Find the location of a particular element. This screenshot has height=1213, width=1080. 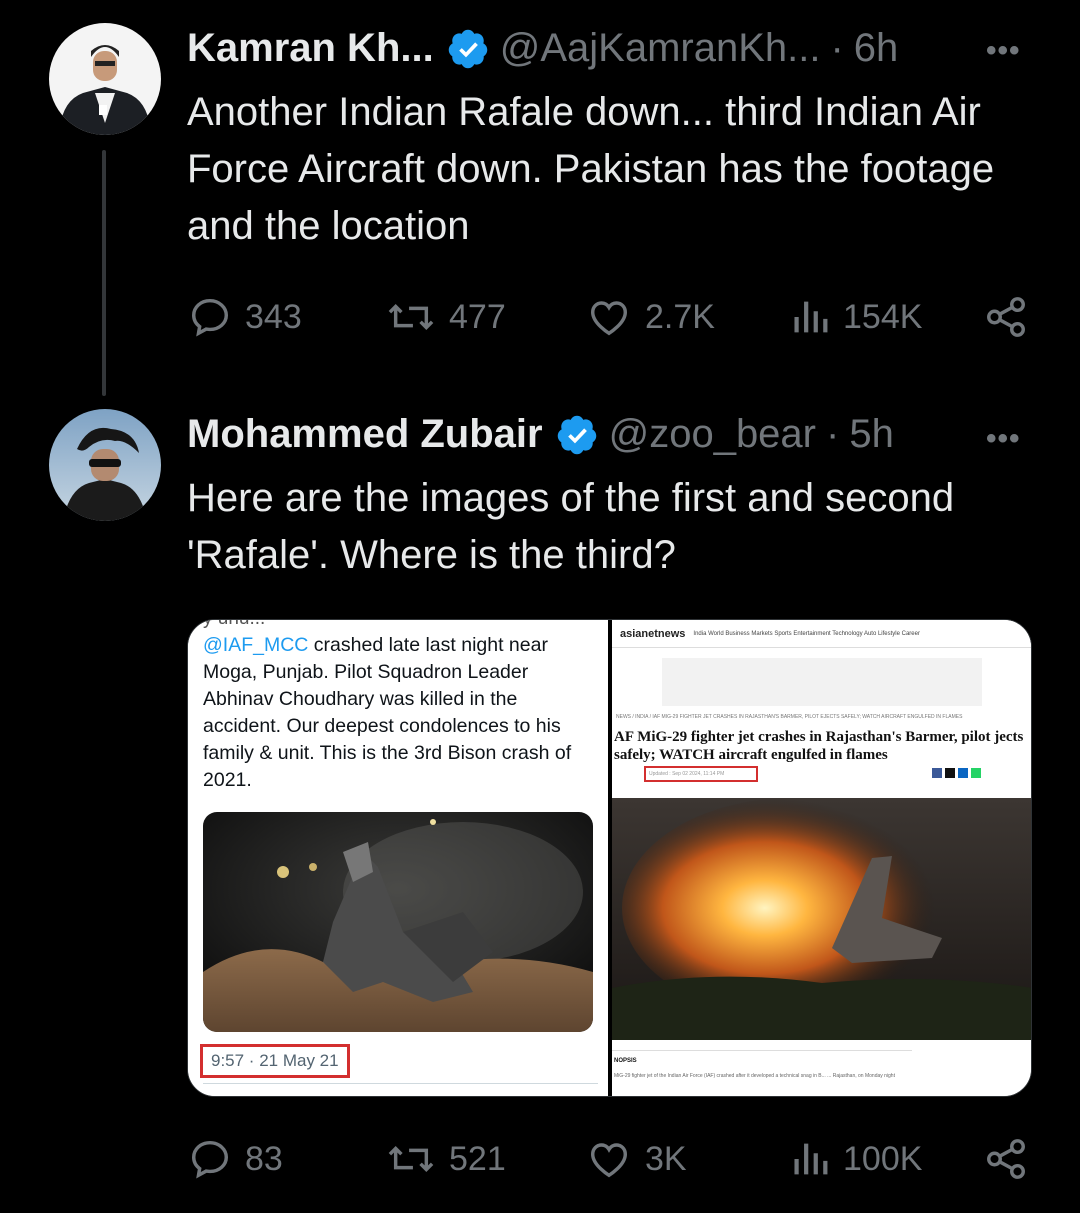

tweet1-actions: 343 477 2.7K 154K is located at coordinates (612, 319).